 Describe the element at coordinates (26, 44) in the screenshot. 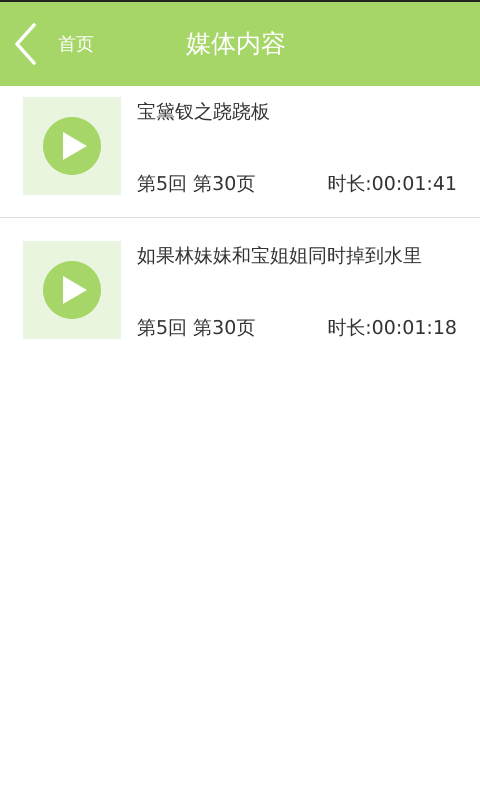

I see `back-icon` at that location.